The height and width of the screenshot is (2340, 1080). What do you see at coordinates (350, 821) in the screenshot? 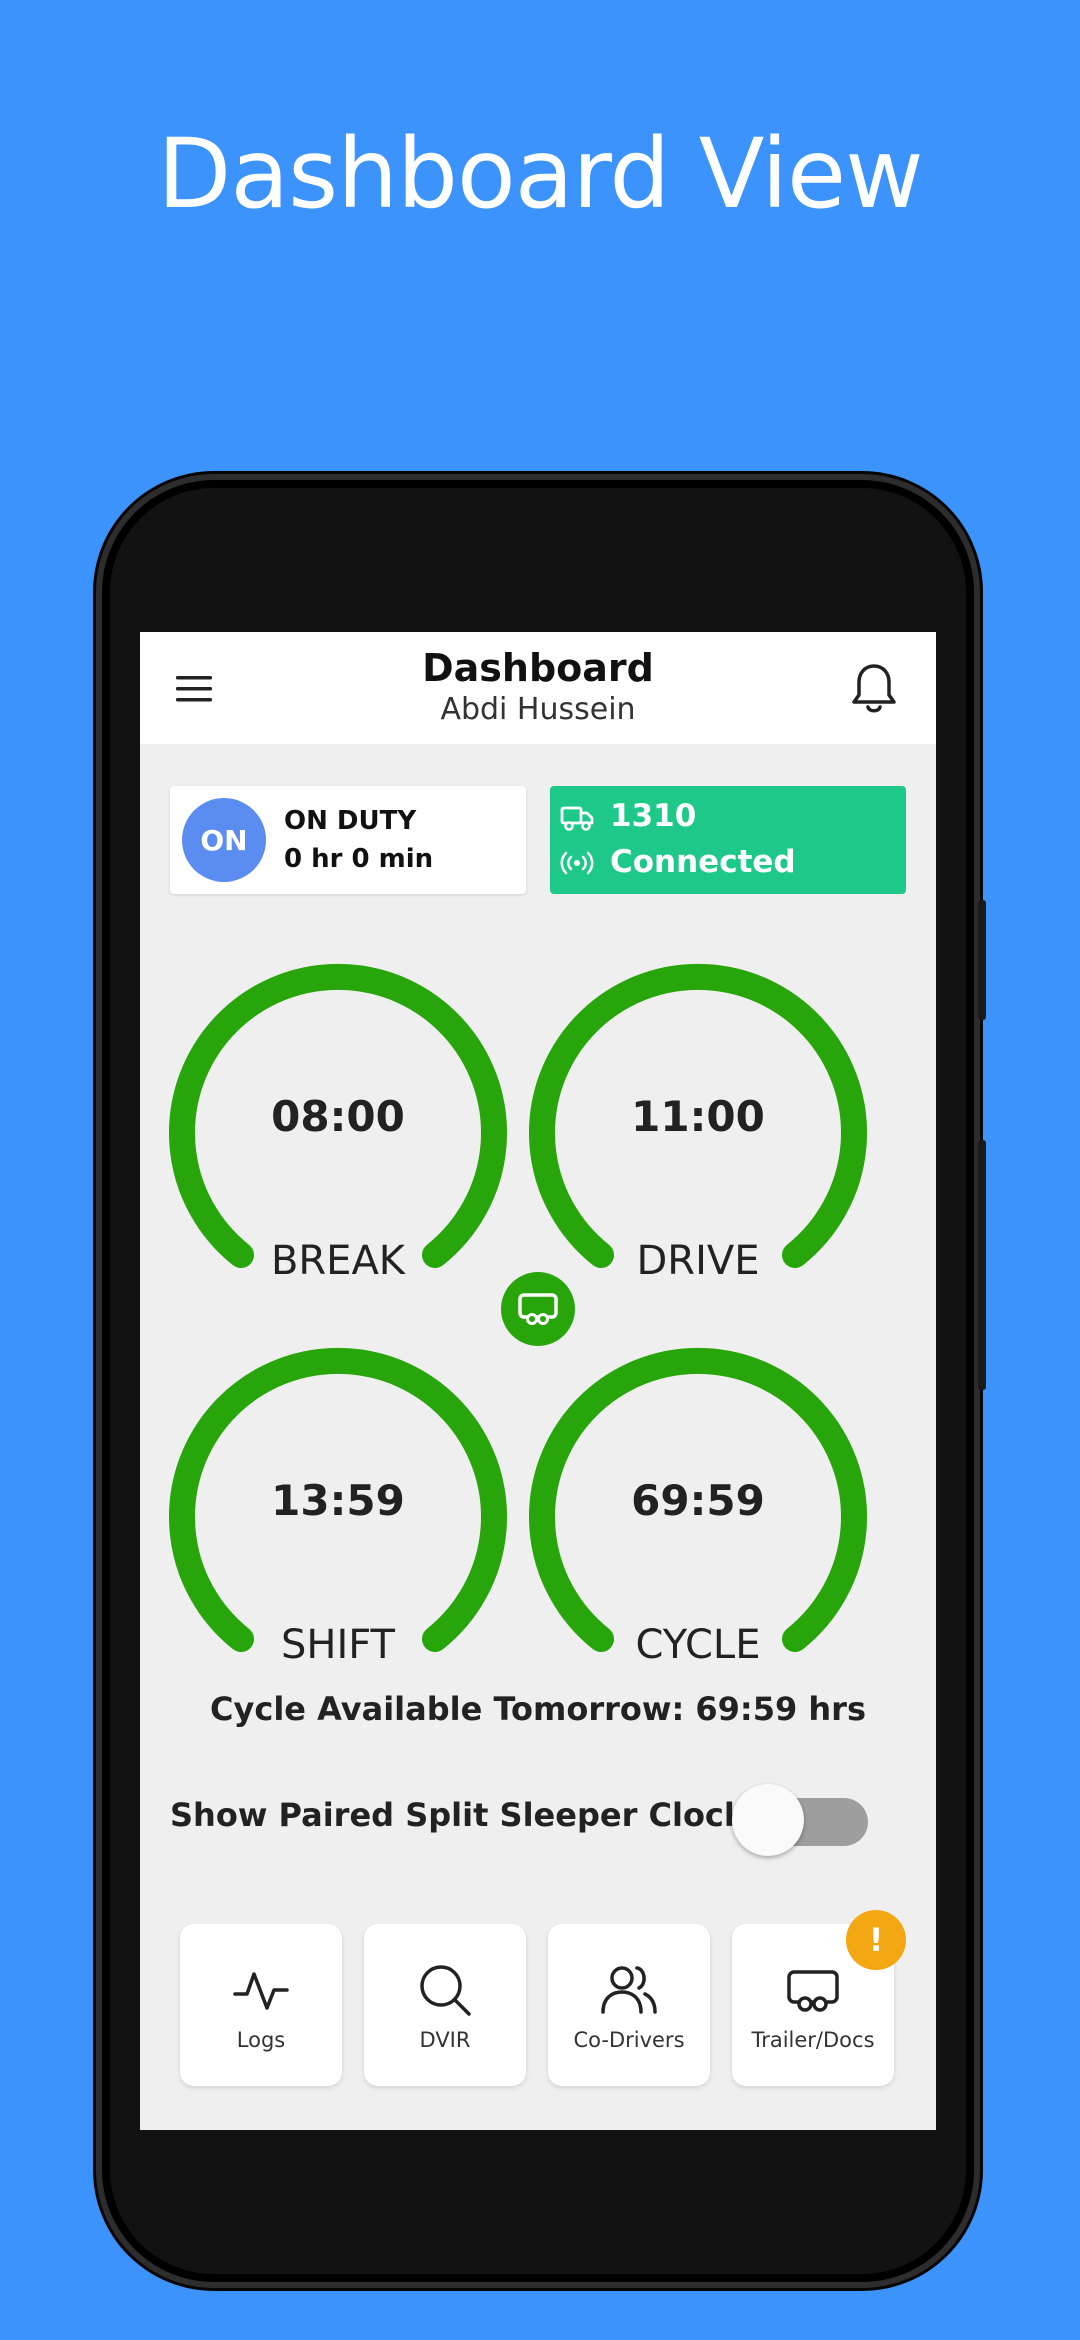
I see `duty-status-label: ON DUTY` at bounding box center [350, 821].